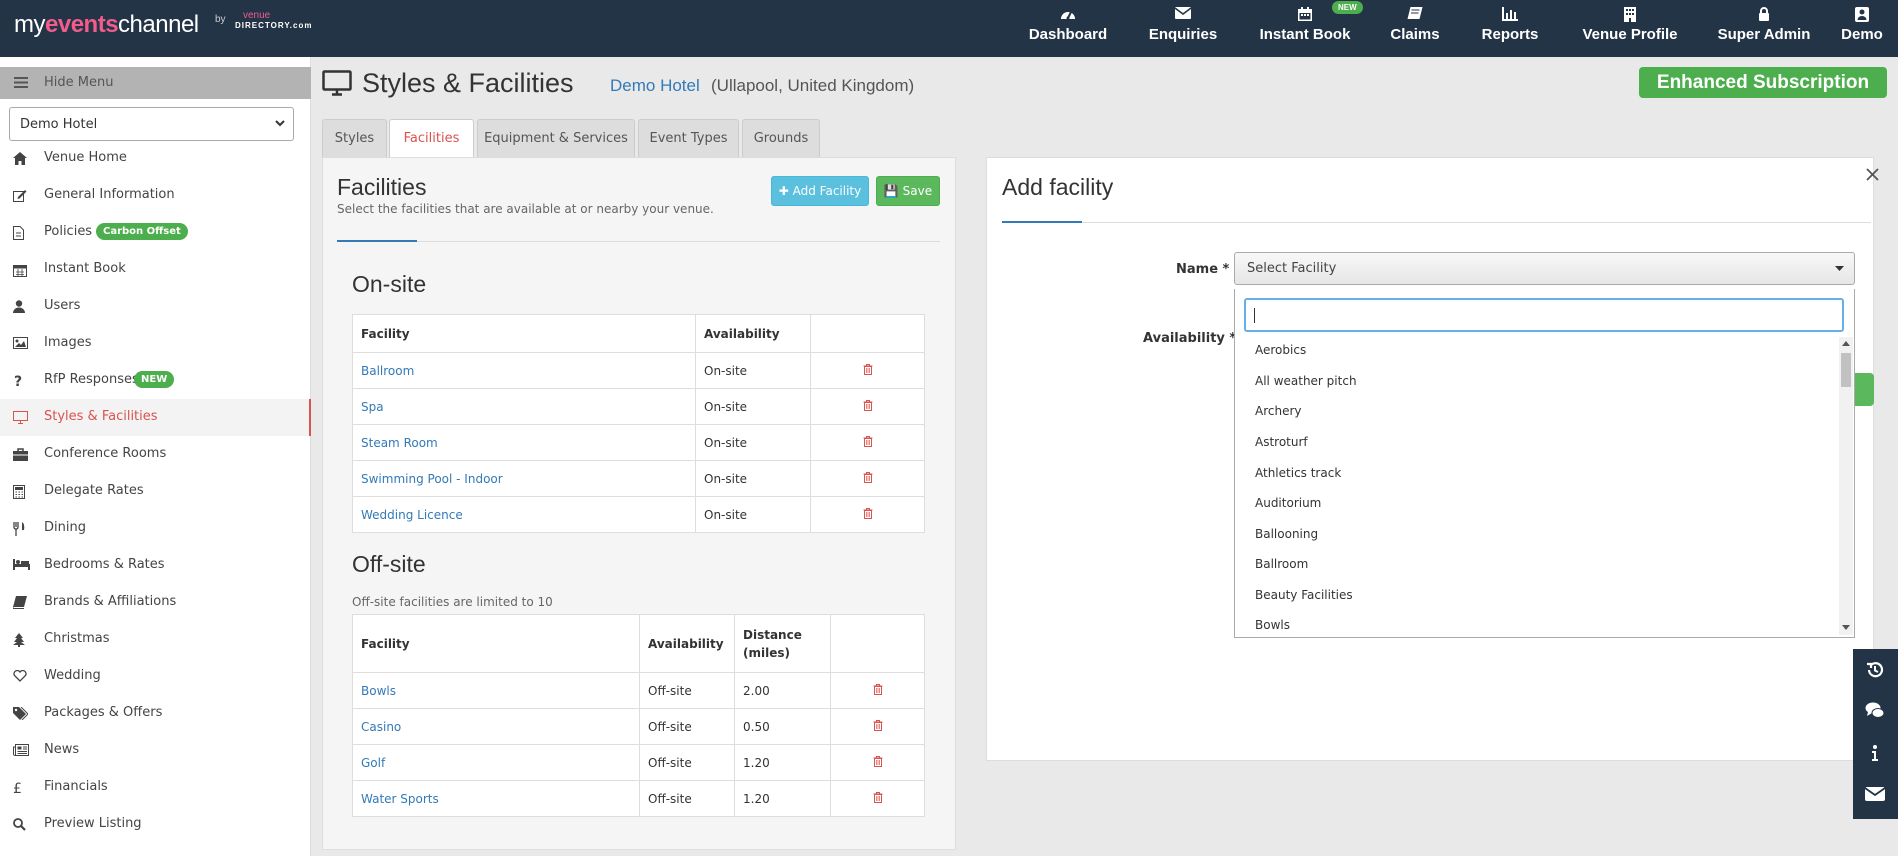 The width and height of the screenshot is (1898, 856). I want to click on sidebar-item-styles-facilities: Styles & Facilities, so click(155, 417).